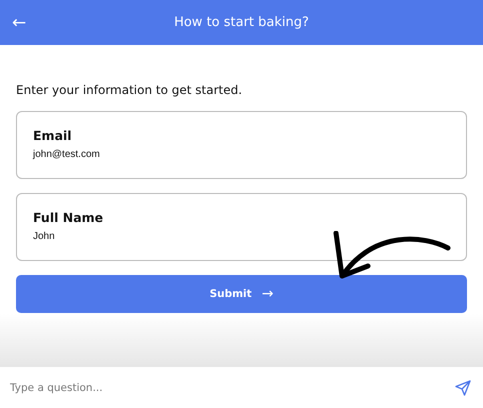 The width and height of the screenshot is (483, 408). What do you see at coordinates (241, 22) in the screenshot?
I see `page-title: How to start baking?` at bounding box center [241, 22].